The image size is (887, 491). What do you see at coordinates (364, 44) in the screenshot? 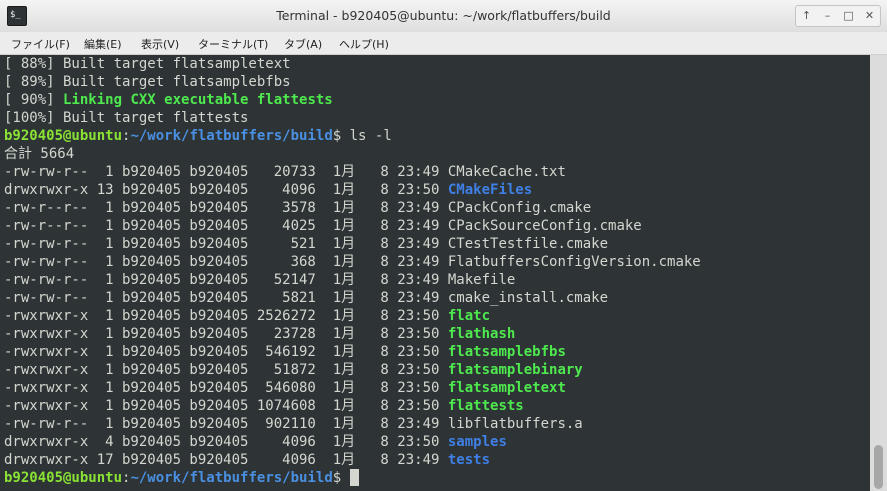
I see `menu-help: ヘルプ(H)` at bounding box center [364, 44].